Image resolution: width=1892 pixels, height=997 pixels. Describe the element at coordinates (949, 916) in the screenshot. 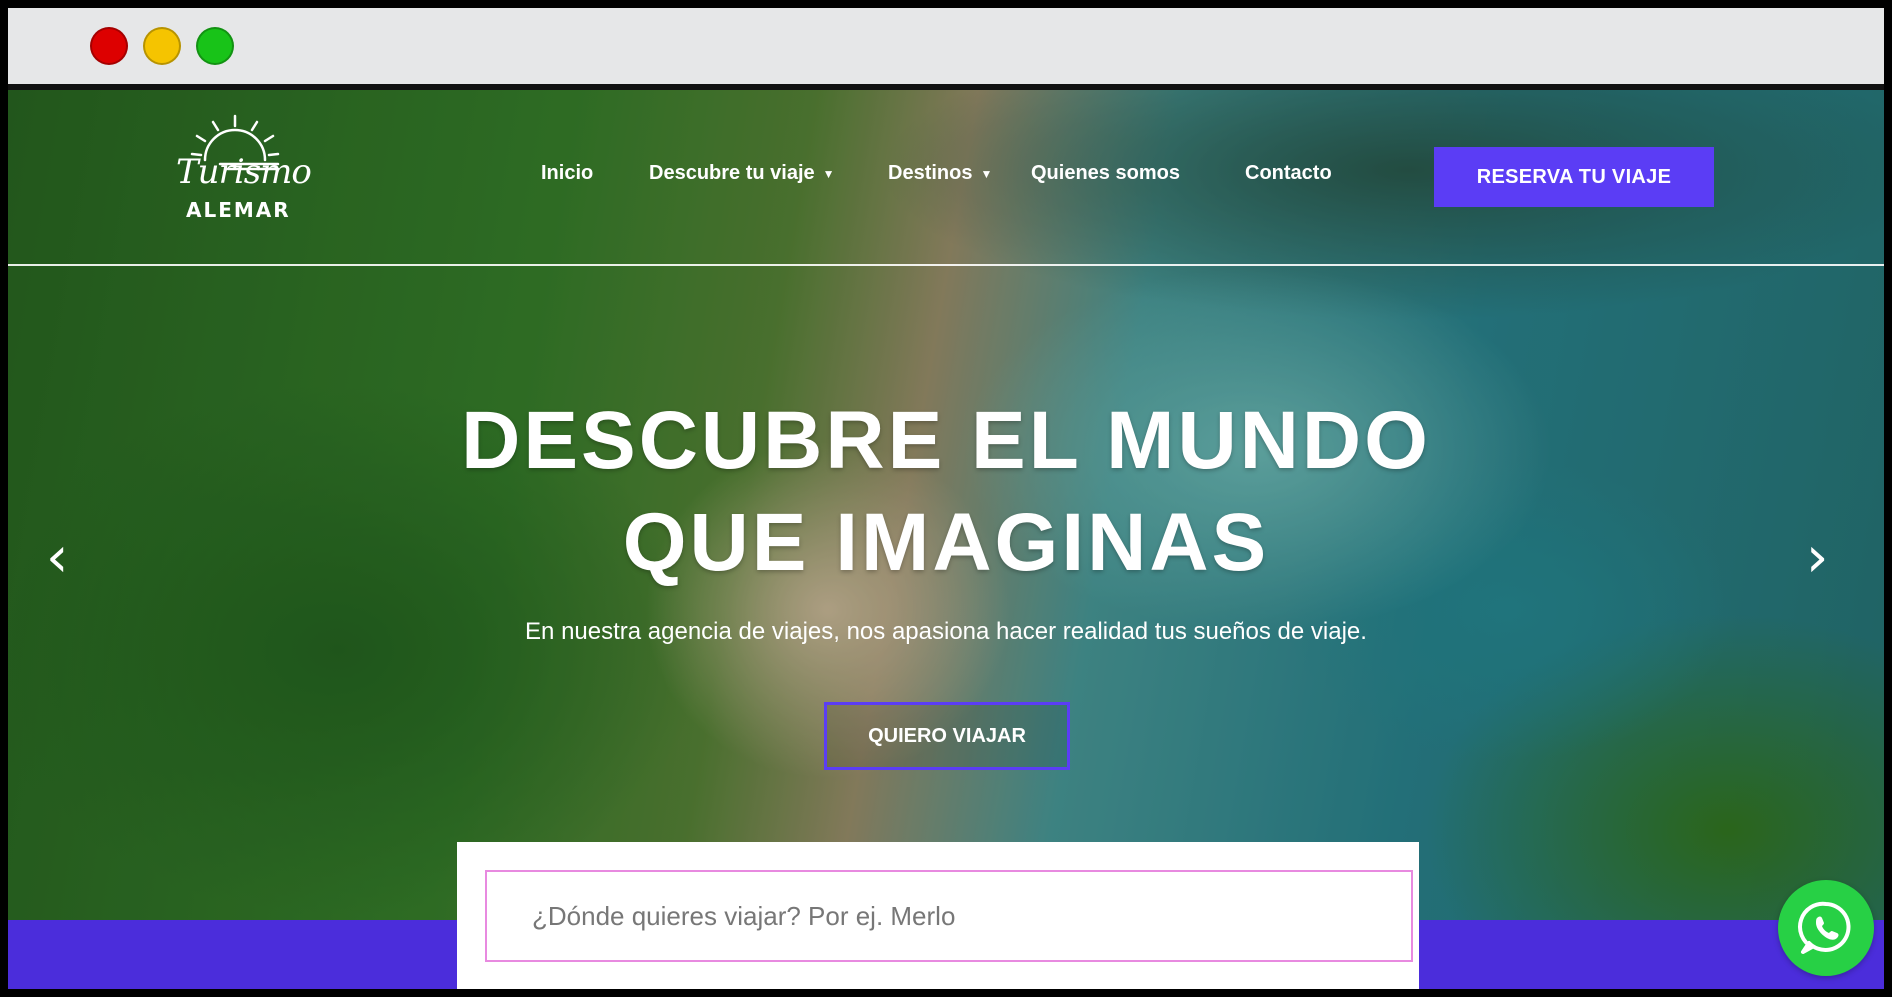

I see `destination-search-input` at that location.